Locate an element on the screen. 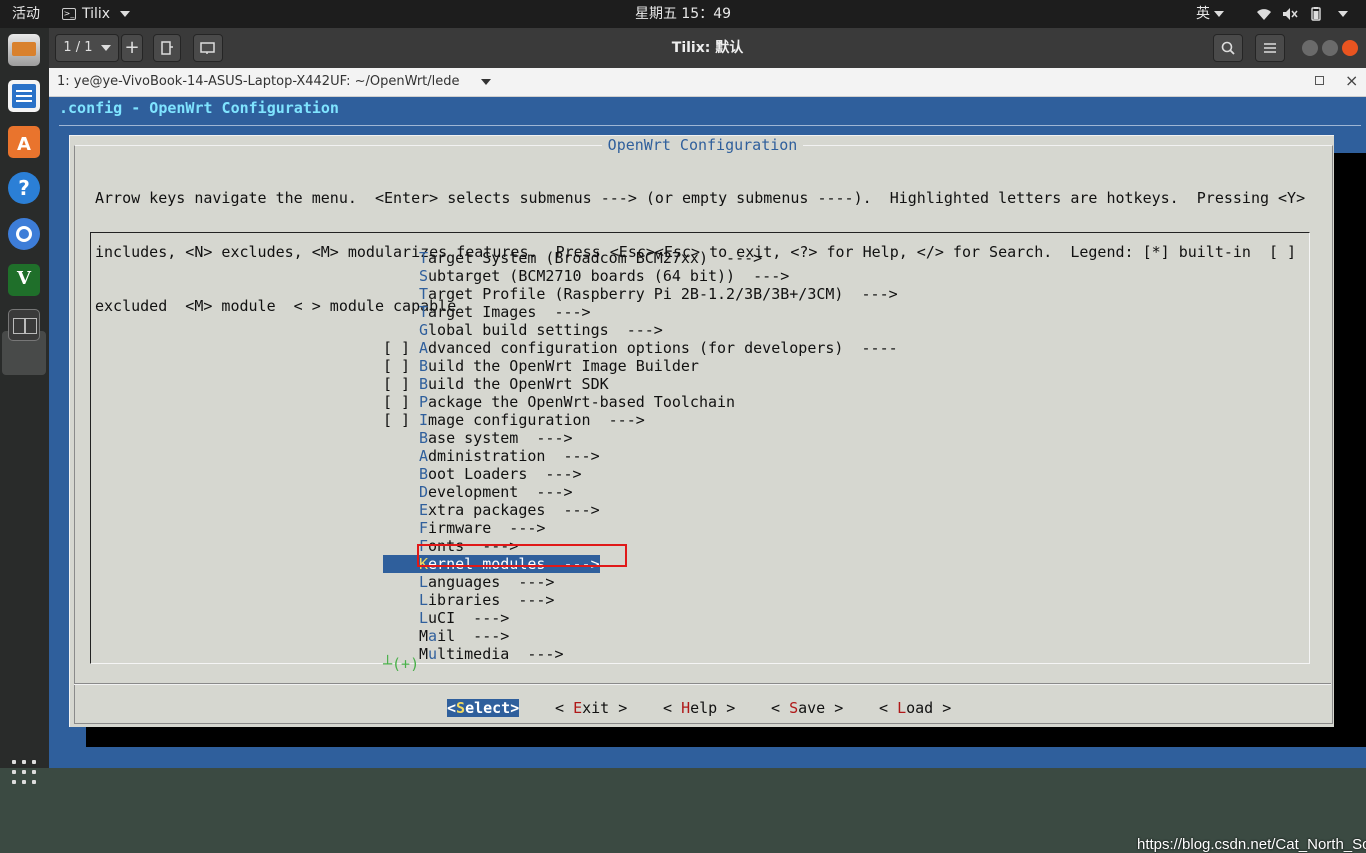 Image resolution: width=1366 pixels, height=853 pixels. software-center-icon: A is located at coordinates (24, 142).